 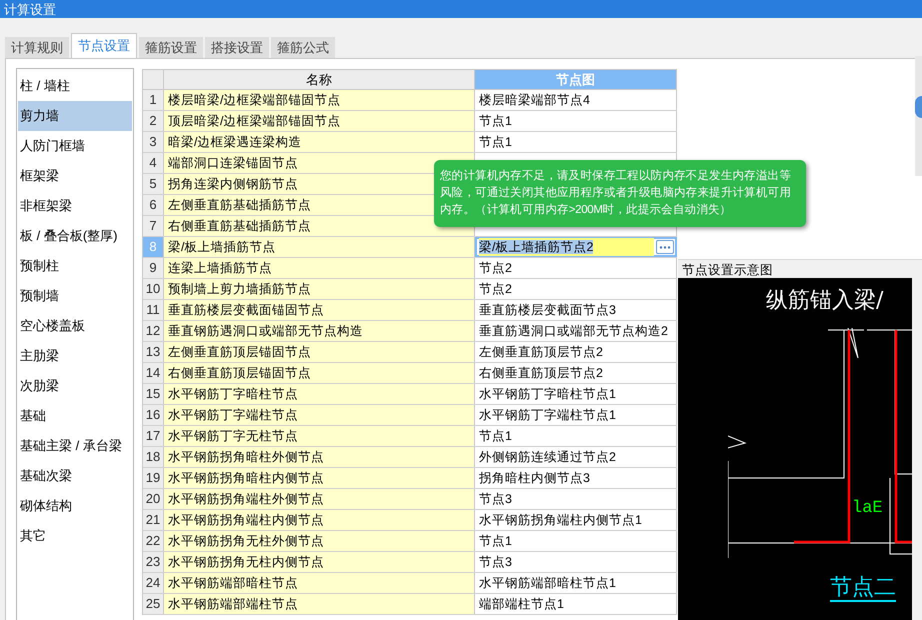 I want to click on row-number: 6, so click(x=153, y=205).